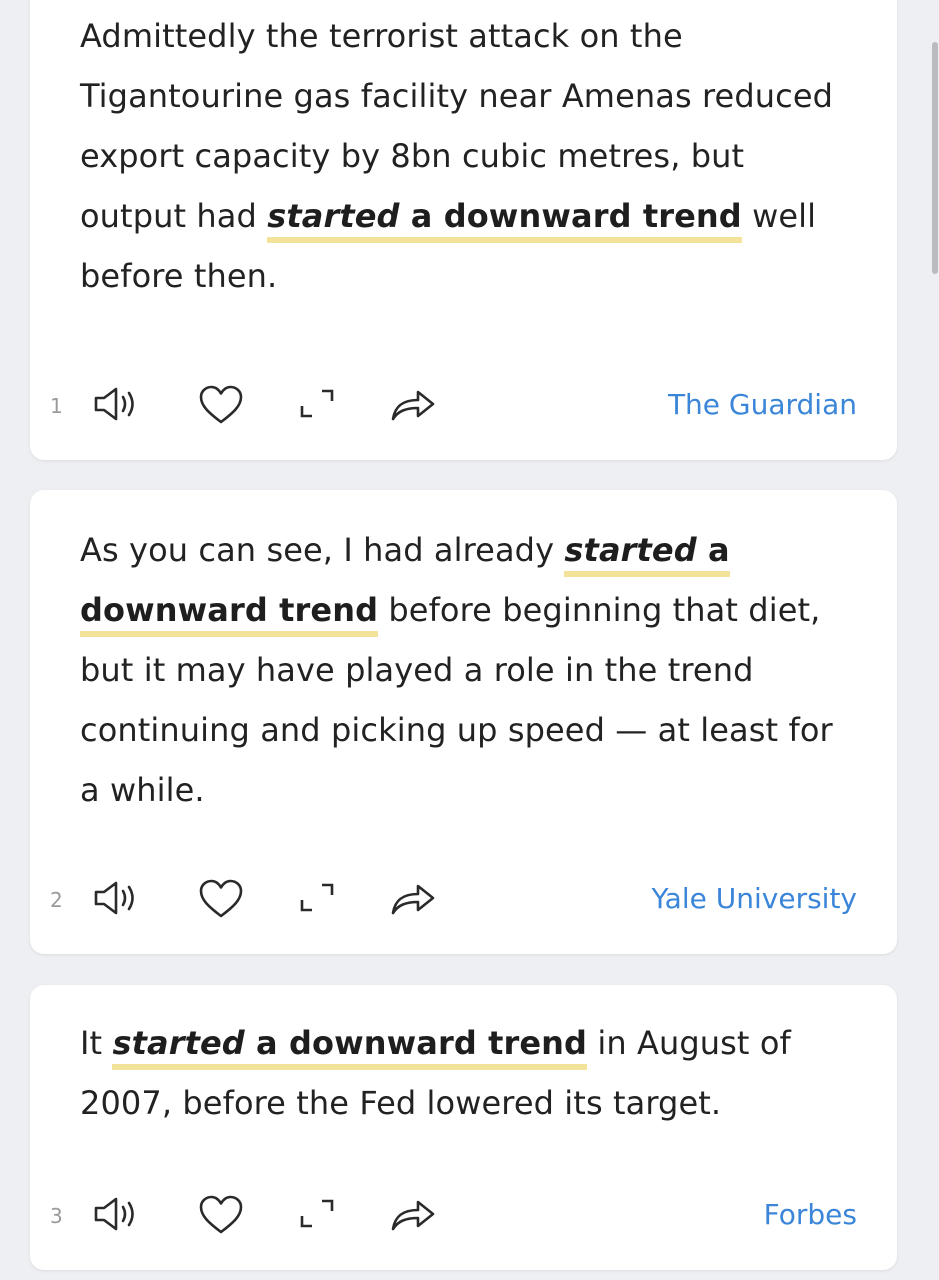 This screenshot has height=1280, width=939. Describe the element at coordinates (56, 1216) in the screenshot. I see `example-number: 3` at that location.